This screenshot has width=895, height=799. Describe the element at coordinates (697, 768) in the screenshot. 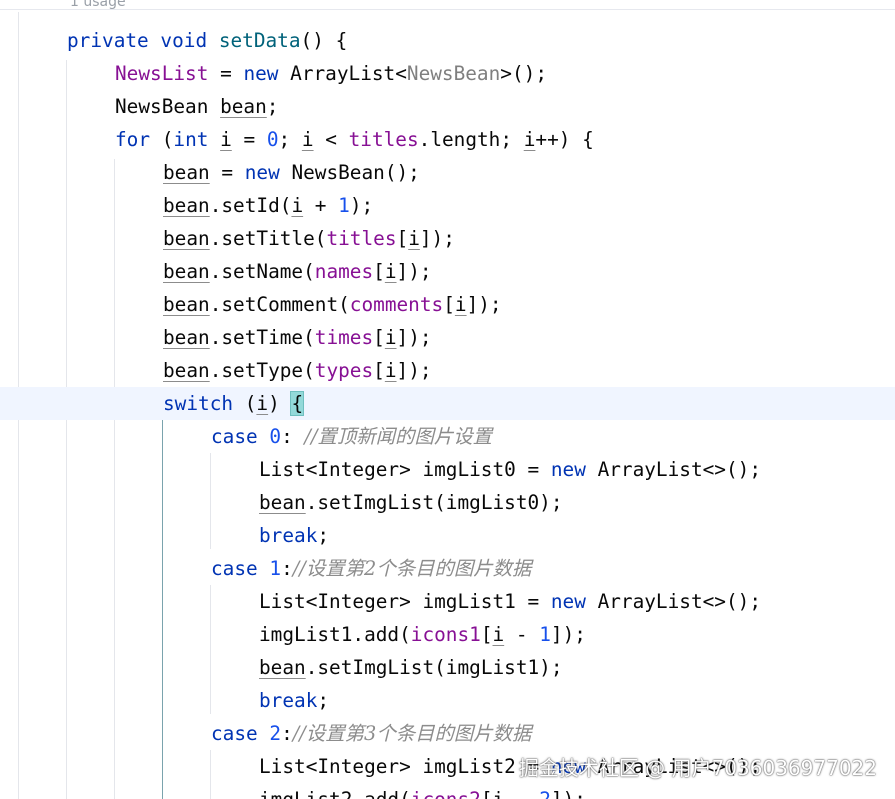

I see `watermark: 掘金技术社区 @ 用户7036036977022` at that location.